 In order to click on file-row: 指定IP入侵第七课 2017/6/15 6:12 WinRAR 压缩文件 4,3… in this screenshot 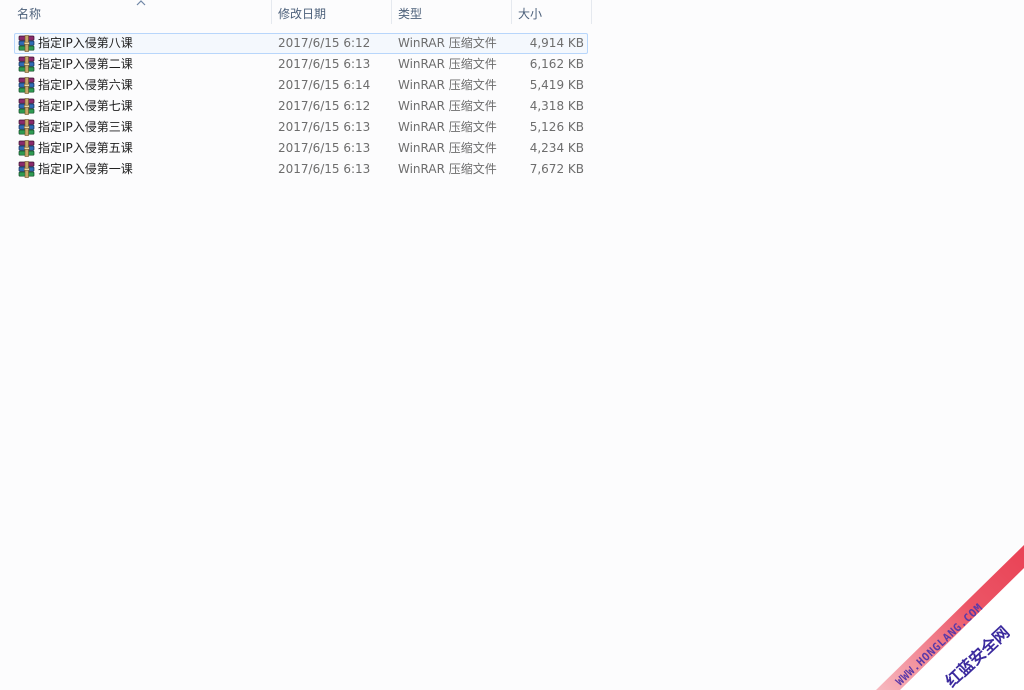, I will do `click(301, 106)`.